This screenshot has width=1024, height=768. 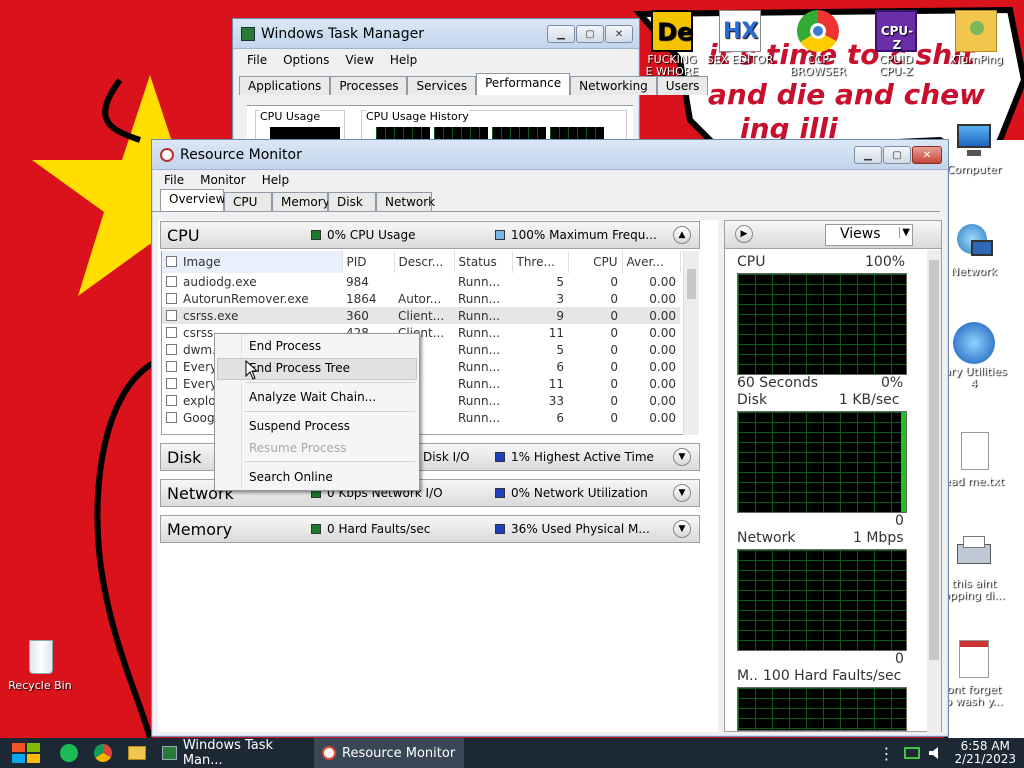 What do you see at coordinates (614, 349) in the screenshot?
I see `process-cell: 0` at bounding box center [614, 349].